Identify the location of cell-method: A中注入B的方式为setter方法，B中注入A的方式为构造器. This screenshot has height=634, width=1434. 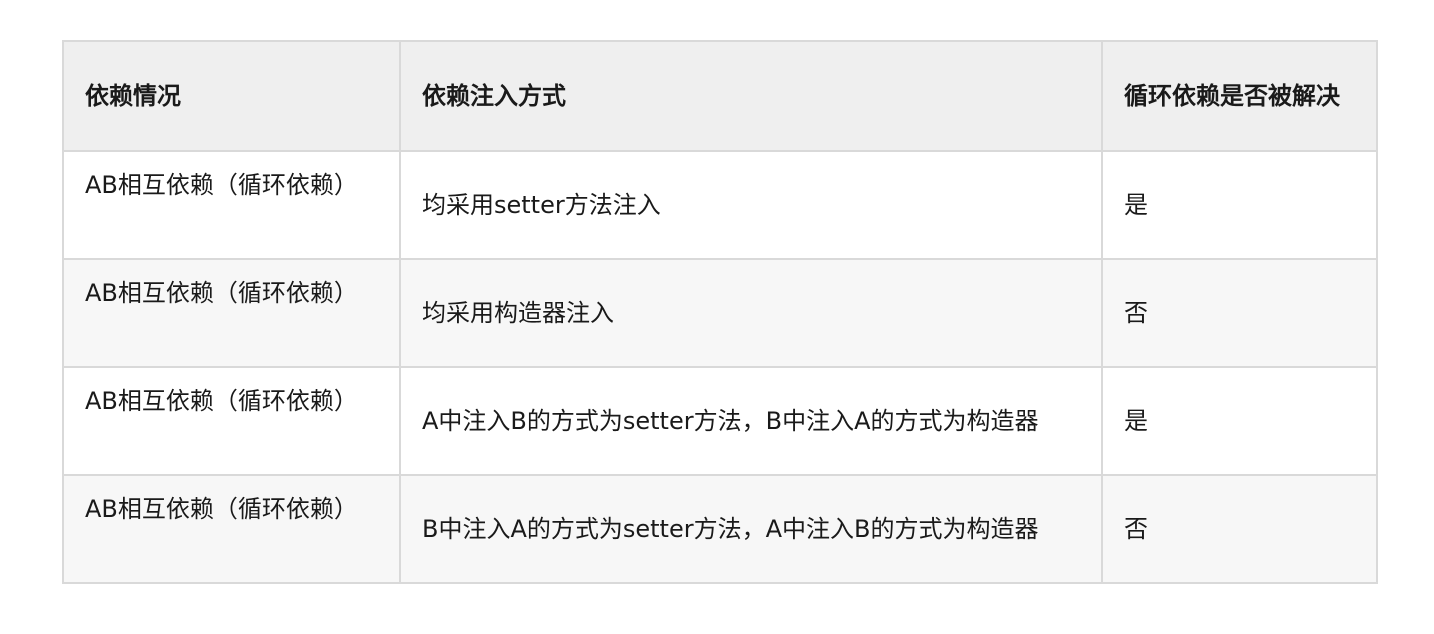
(751, 421).